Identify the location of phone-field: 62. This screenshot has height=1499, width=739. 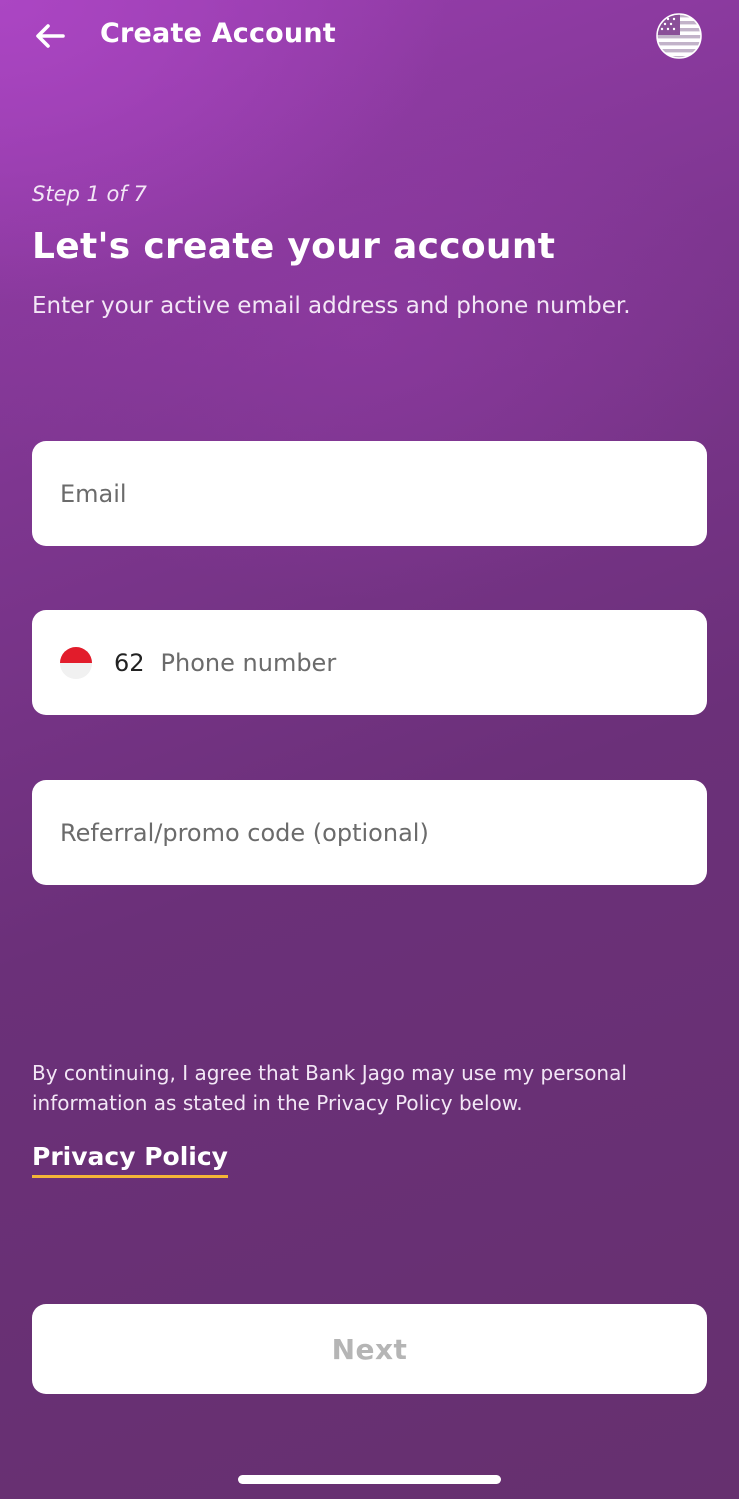
(369, 662).